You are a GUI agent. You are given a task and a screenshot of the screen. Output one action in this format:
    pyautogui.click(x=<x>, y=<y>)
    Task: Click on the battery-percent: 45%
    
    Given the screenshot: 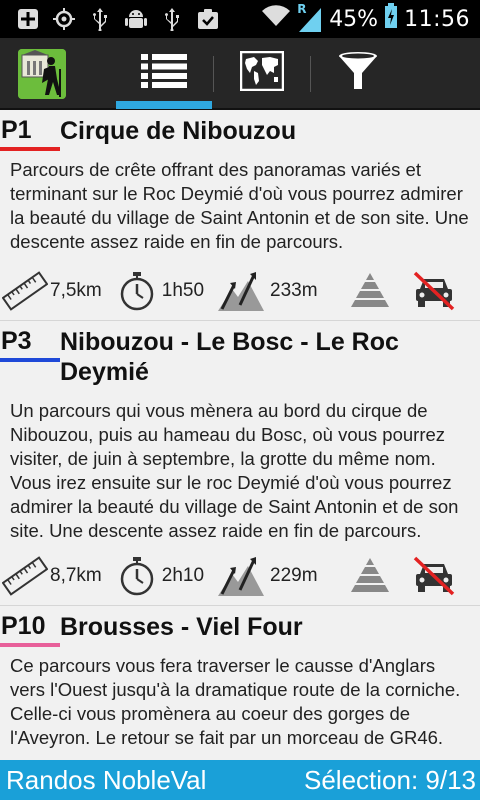 What is the action you would take?
    pyautogui.click(x=354, y=19)
    